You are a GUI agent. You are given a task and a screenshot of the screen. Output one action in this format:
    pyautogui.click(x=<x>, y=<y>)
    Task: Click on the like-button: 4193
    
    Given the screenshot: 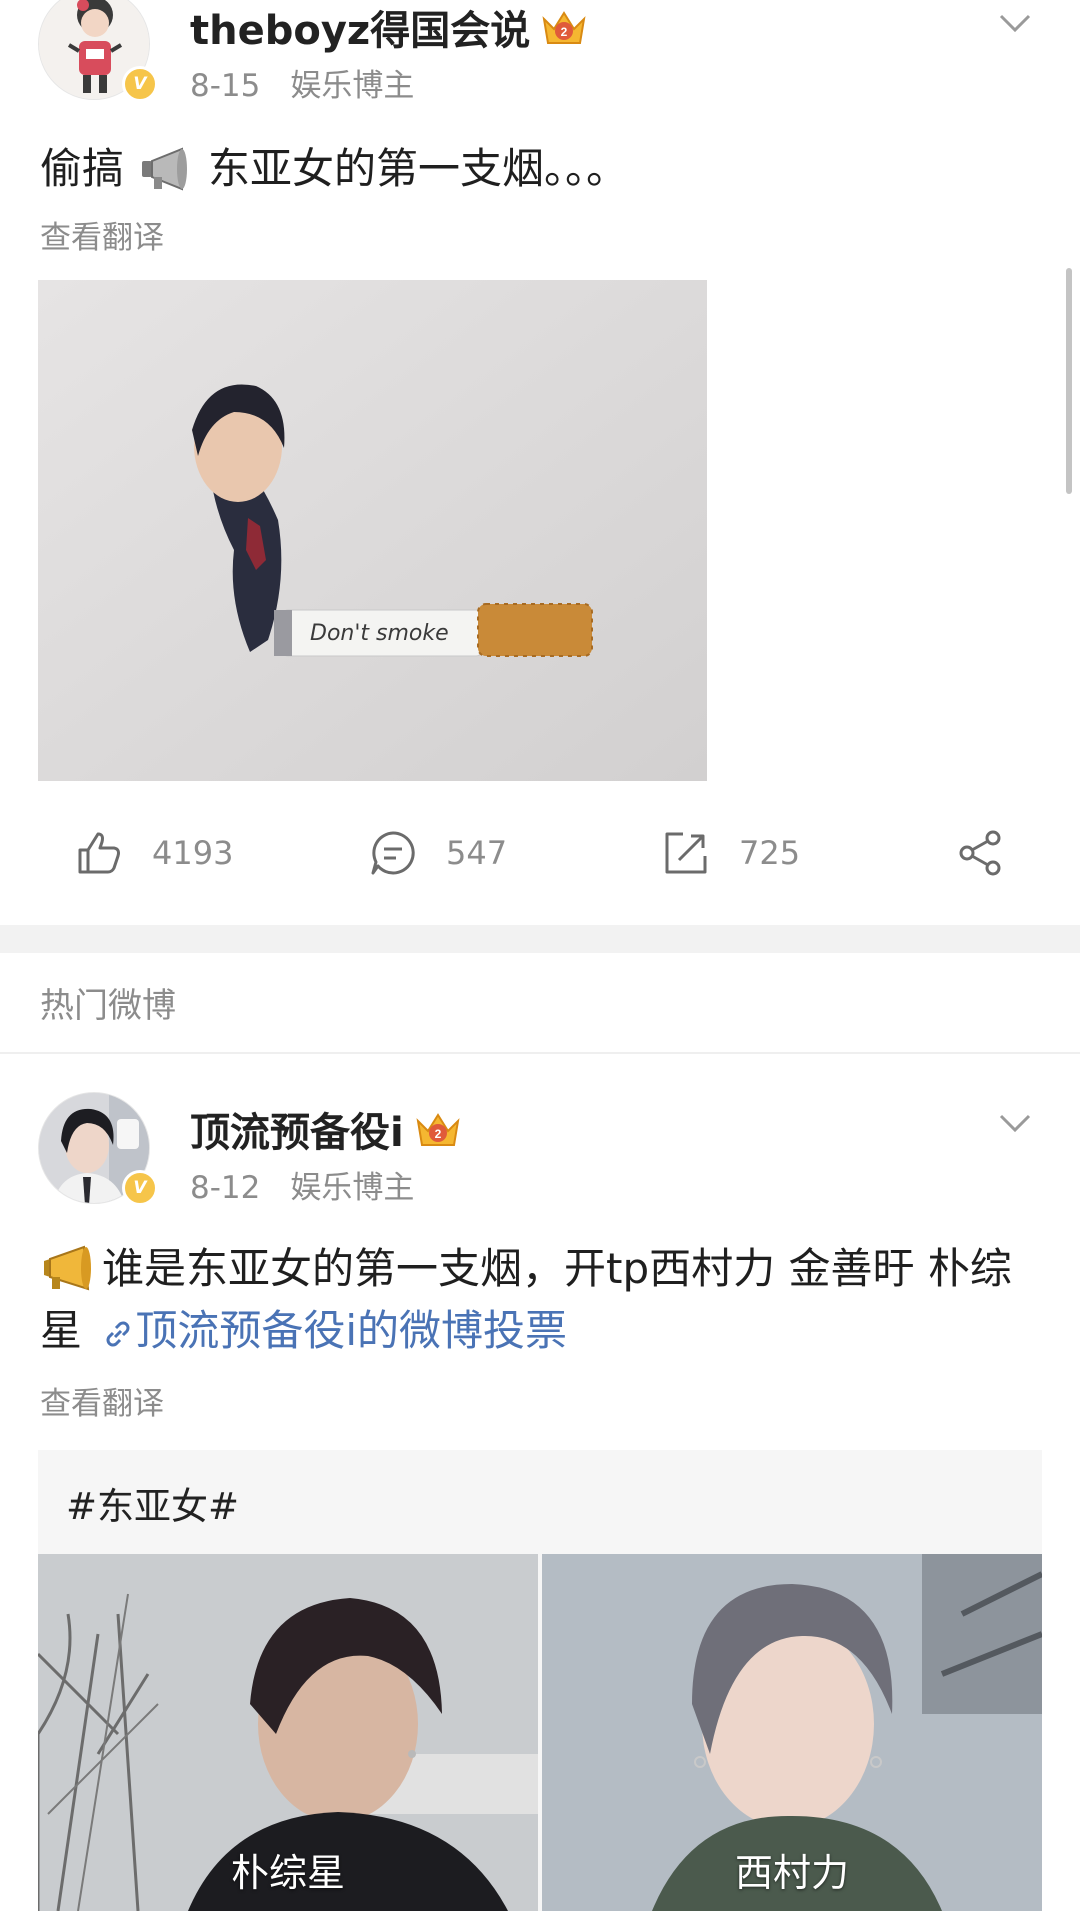 What is the action you would take?
    pyautogui.click(x=153, y=853)
    